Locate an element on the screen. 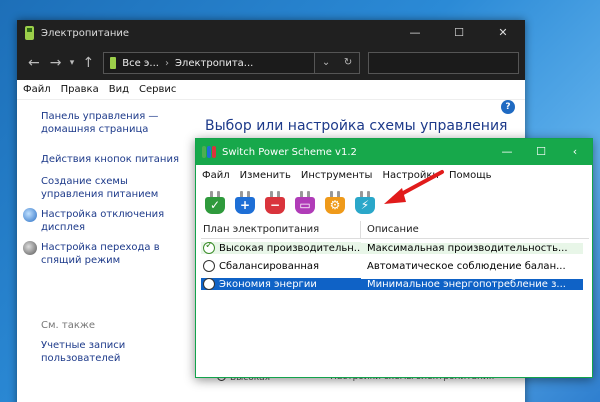 The image size is (600, 402). sidebar-accounts-link: Учетные записи пользователей is located at coordinates (96, 352).